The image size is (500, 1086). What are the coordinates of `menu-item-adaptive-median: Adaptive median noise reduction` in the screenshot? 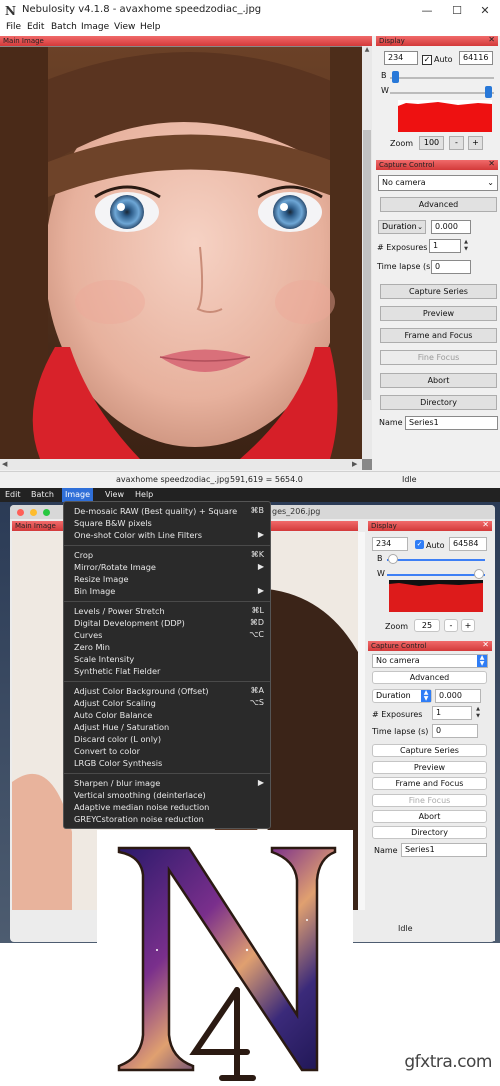 It's located at (141, 807).